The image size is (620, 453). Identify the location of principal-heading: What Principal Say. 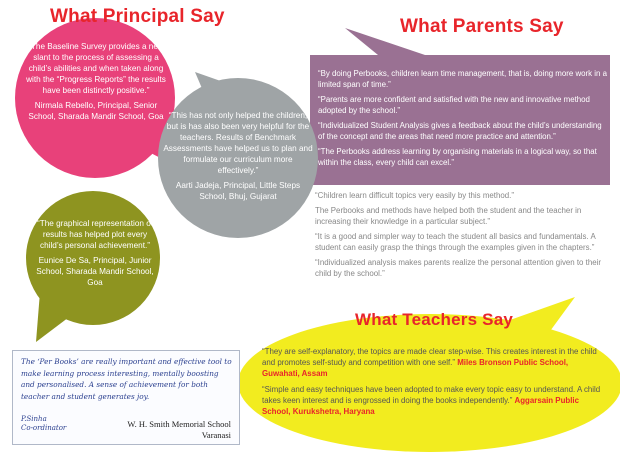
(137, 16).